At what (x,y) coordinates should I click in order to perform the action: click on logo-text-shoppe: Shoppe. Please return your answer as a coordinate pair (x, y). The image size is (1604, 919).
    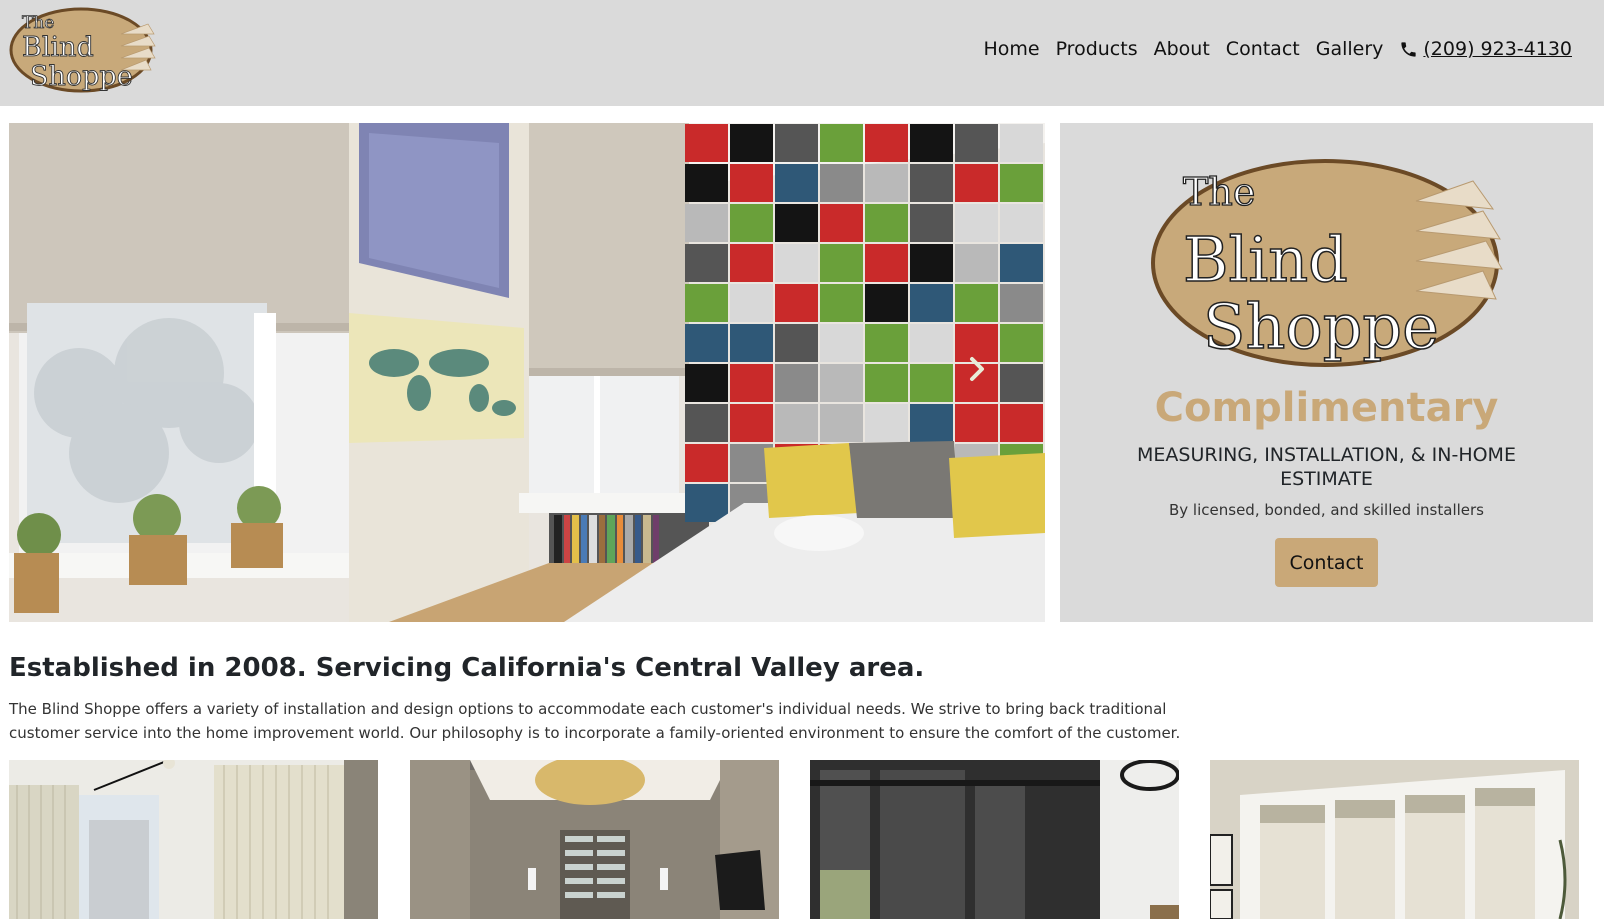
    Looking at the image, I should click on (81, 76).